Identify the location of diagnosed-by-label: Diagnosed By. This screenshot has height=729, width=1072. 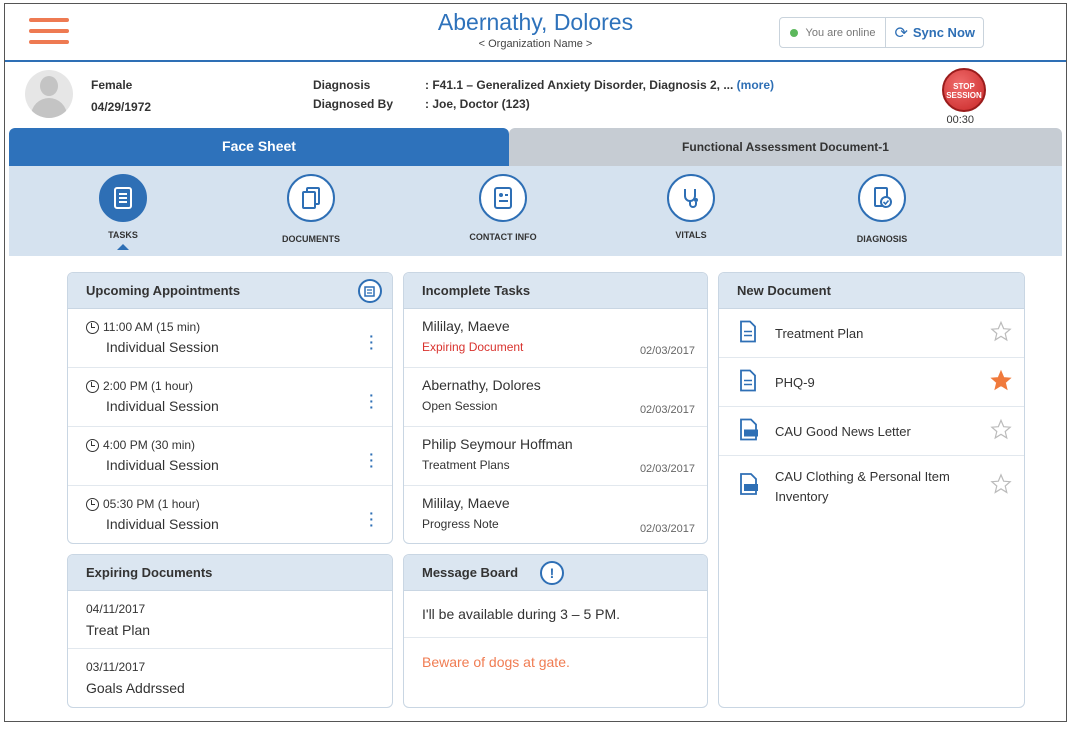
(353, 104).